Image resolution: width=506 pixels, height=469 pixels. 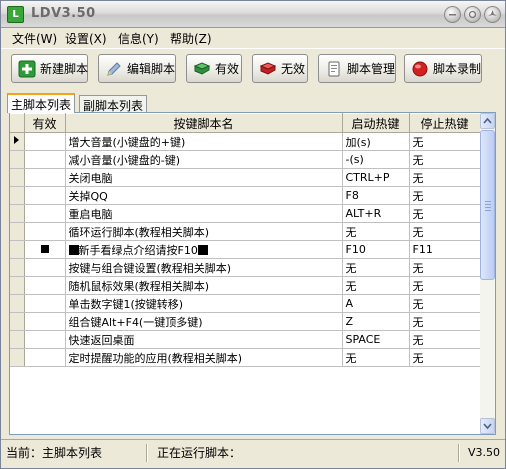 I want to click on title-bar: L LDV3.50, so click(x=253, y=14).